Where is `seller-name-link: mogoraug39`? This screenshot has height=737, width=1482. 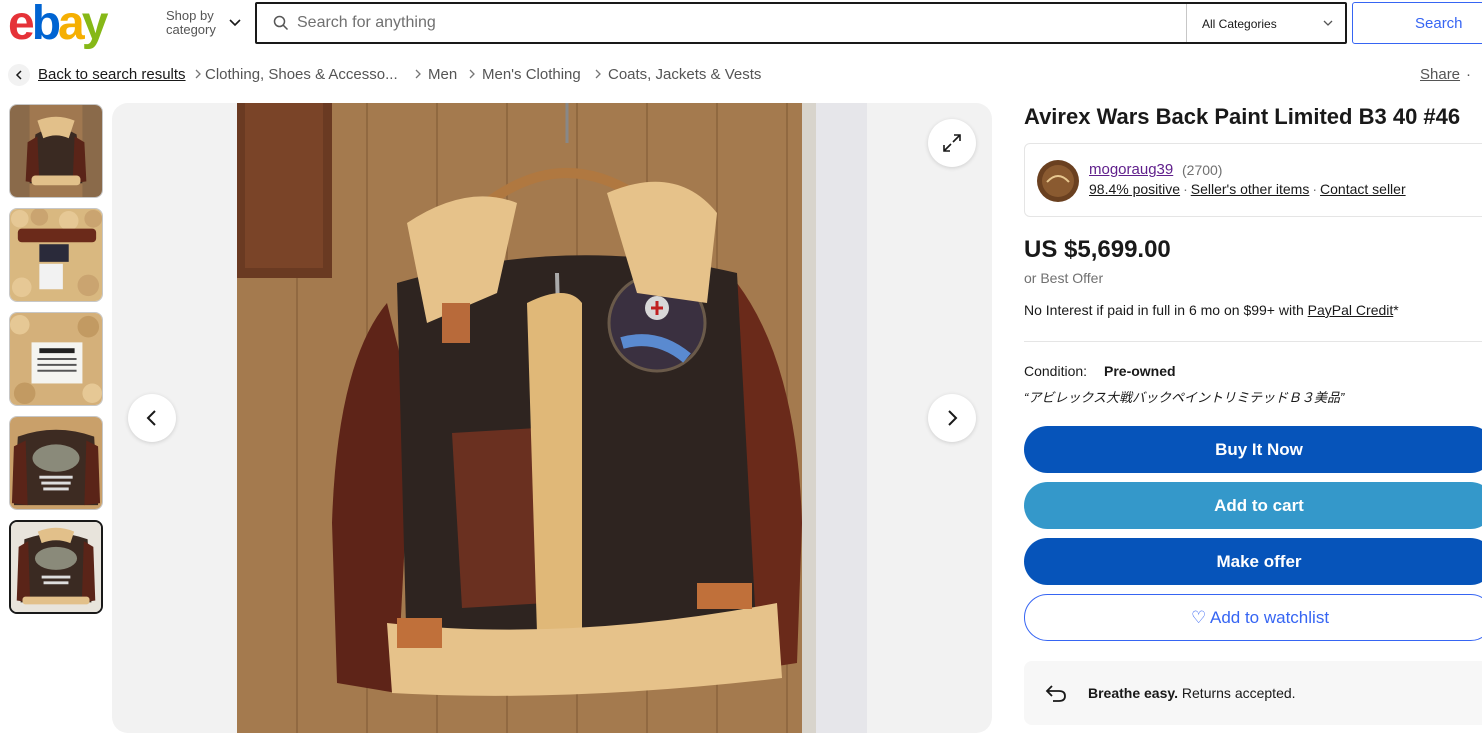 seller-name-link: mogoraug39 is located at coordinates (1131, 169).